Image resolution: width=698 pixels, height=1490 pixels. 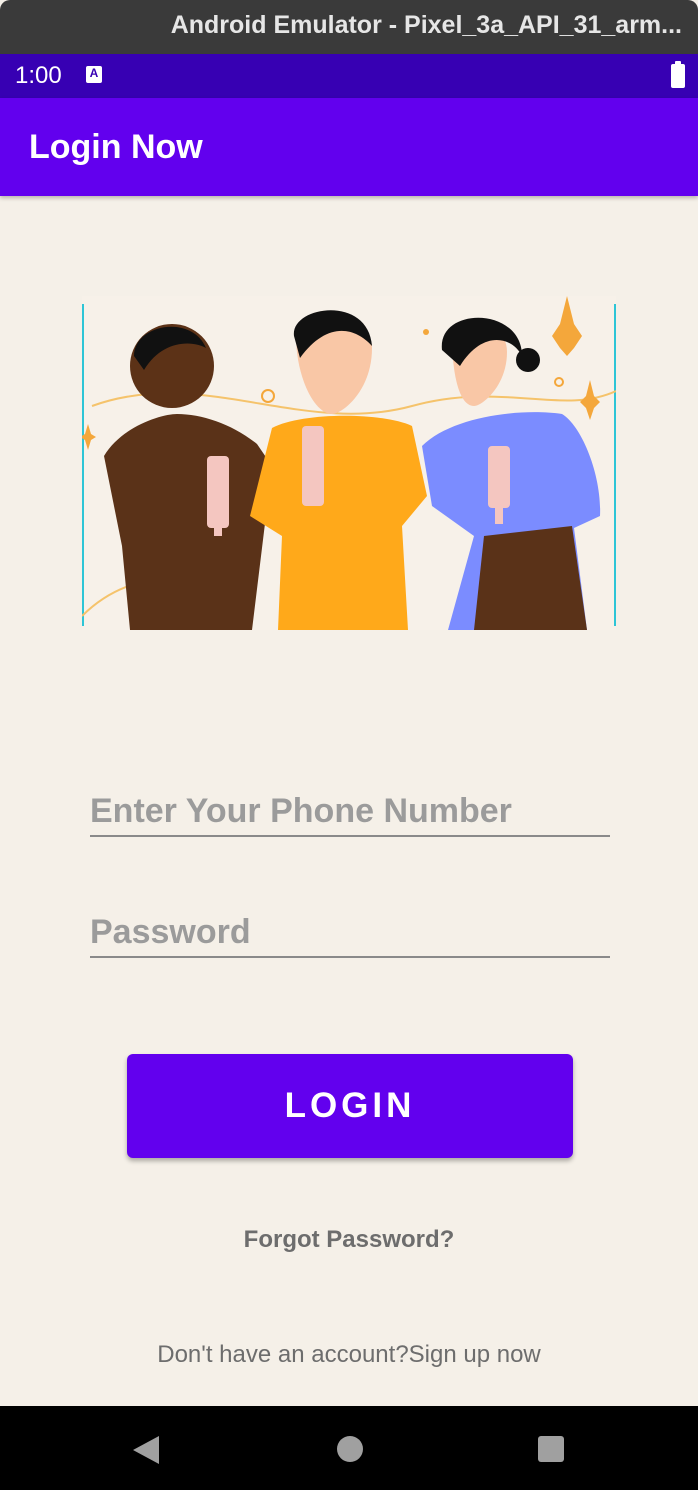 I want to click on back-icon, so click(x=146, y=1450).